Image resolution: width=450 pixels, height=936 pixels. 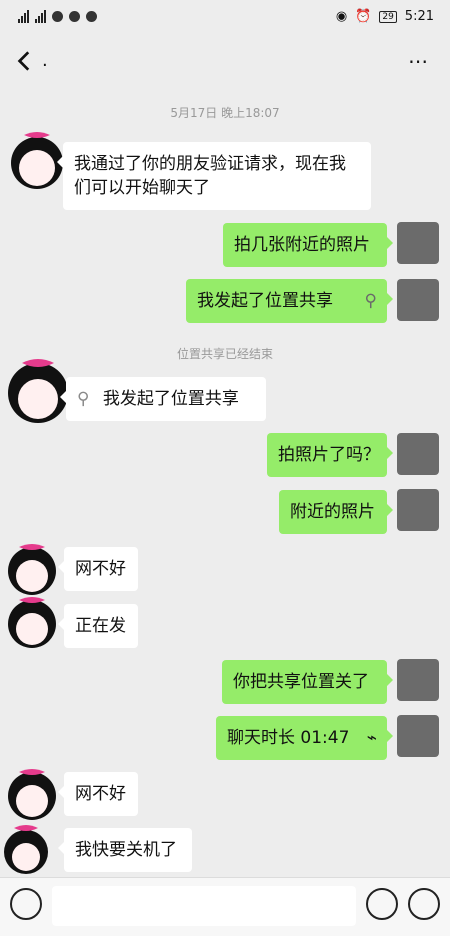 I want to click on message-input, so click(x=204, y=906).